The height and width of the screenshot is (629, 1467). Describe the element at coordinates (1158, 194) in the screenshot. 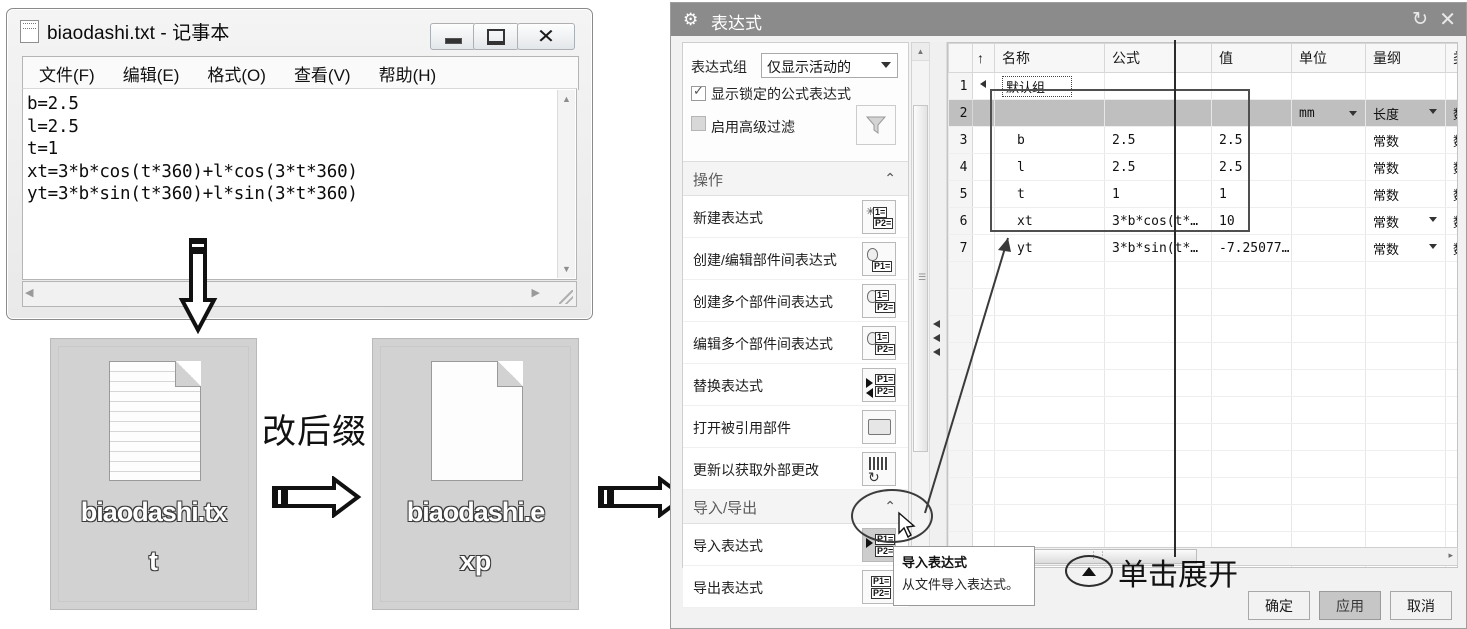

I see `cell-formula: 1` at that location.